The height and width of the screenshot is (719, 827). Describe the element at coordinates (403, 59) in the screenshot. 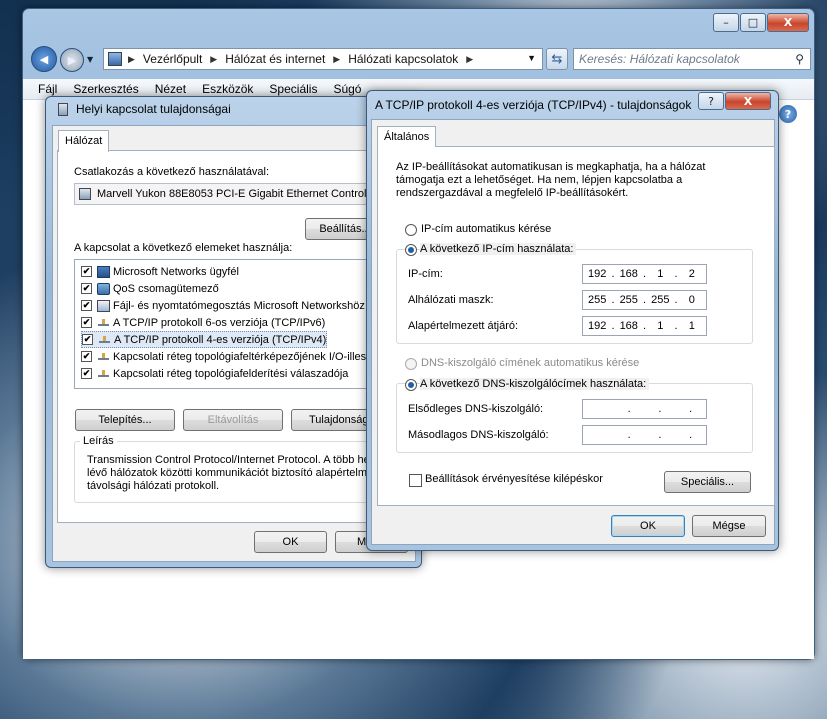

I see `breadcrumb-item: Hálózati kapcsolatok` at that location.